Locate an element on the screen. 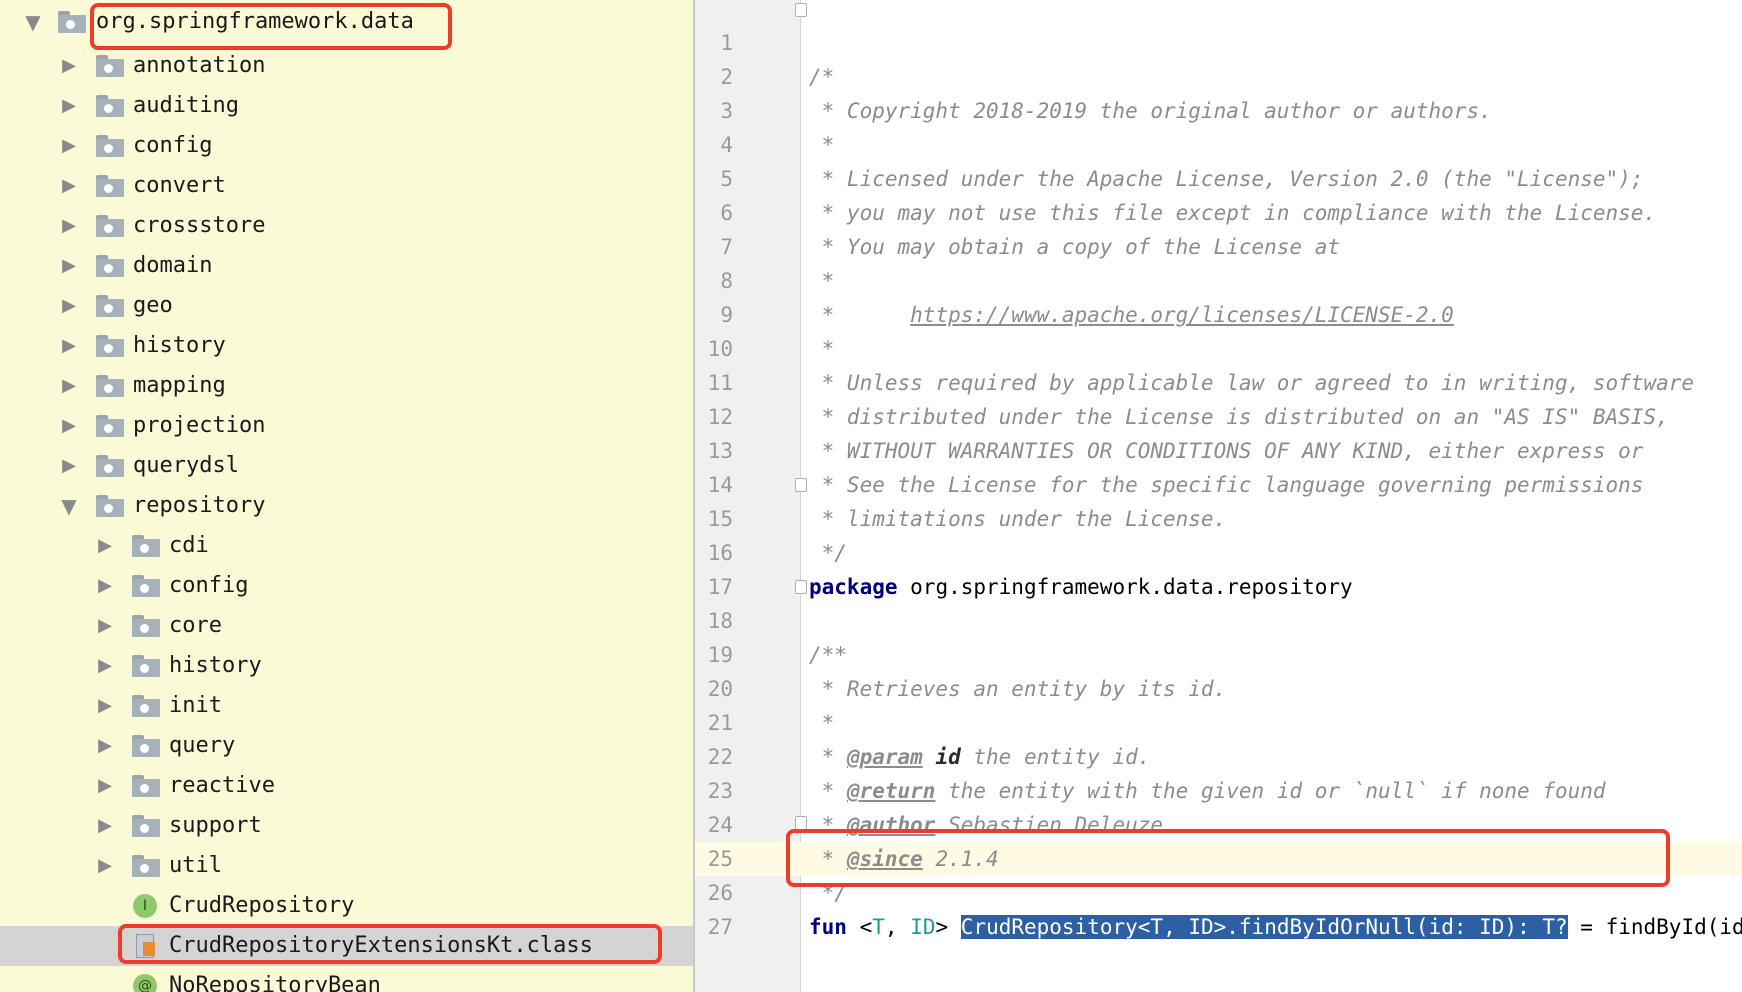 The height and width of the screenshot is (992, 1742). line-number: 27 is located at coordinates (720, 927).